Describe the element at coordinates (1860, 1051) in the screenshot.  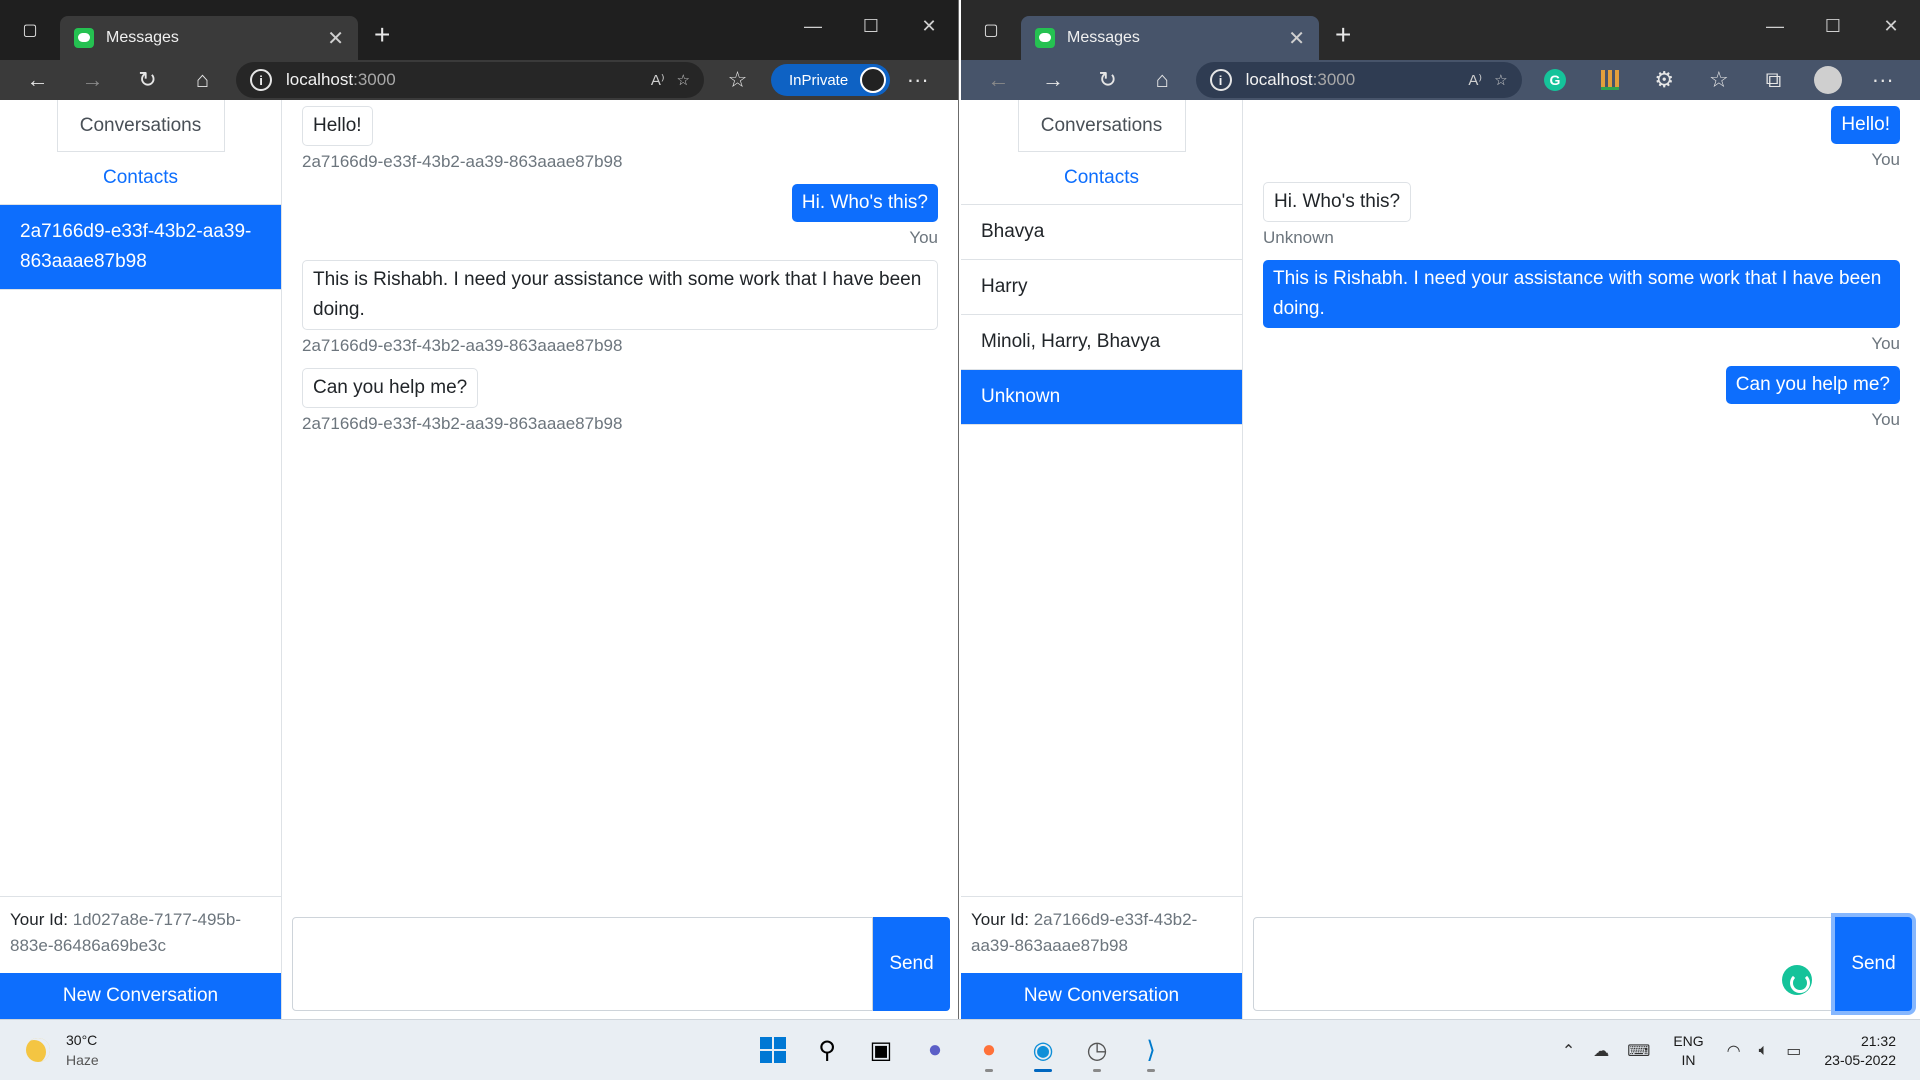
I see `clock: 21:32 23-05-2022` at that location.